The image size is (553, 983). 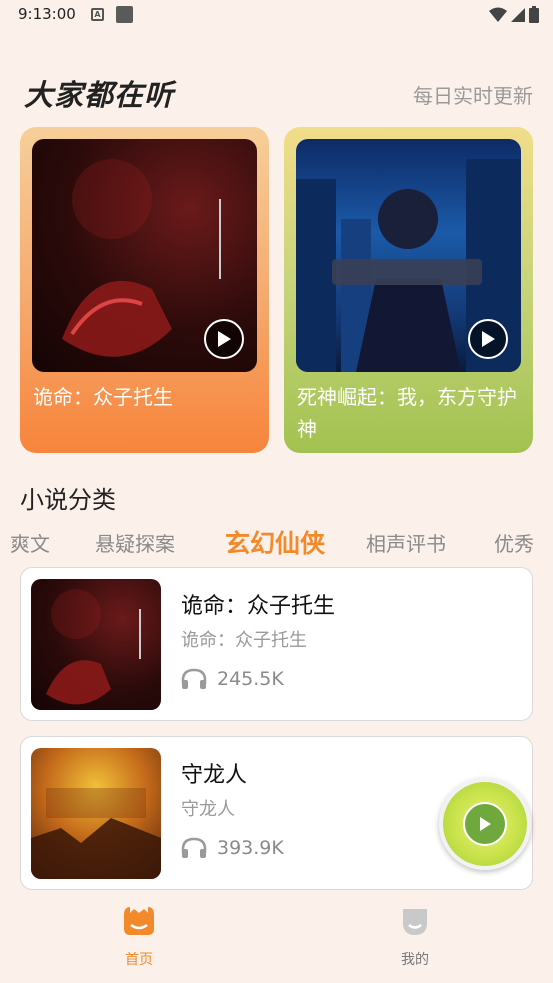 What do you see at coordinates (514, 542) in the screenshot?
I see `tab-category: 优秀` at bounding box center [514, 542].